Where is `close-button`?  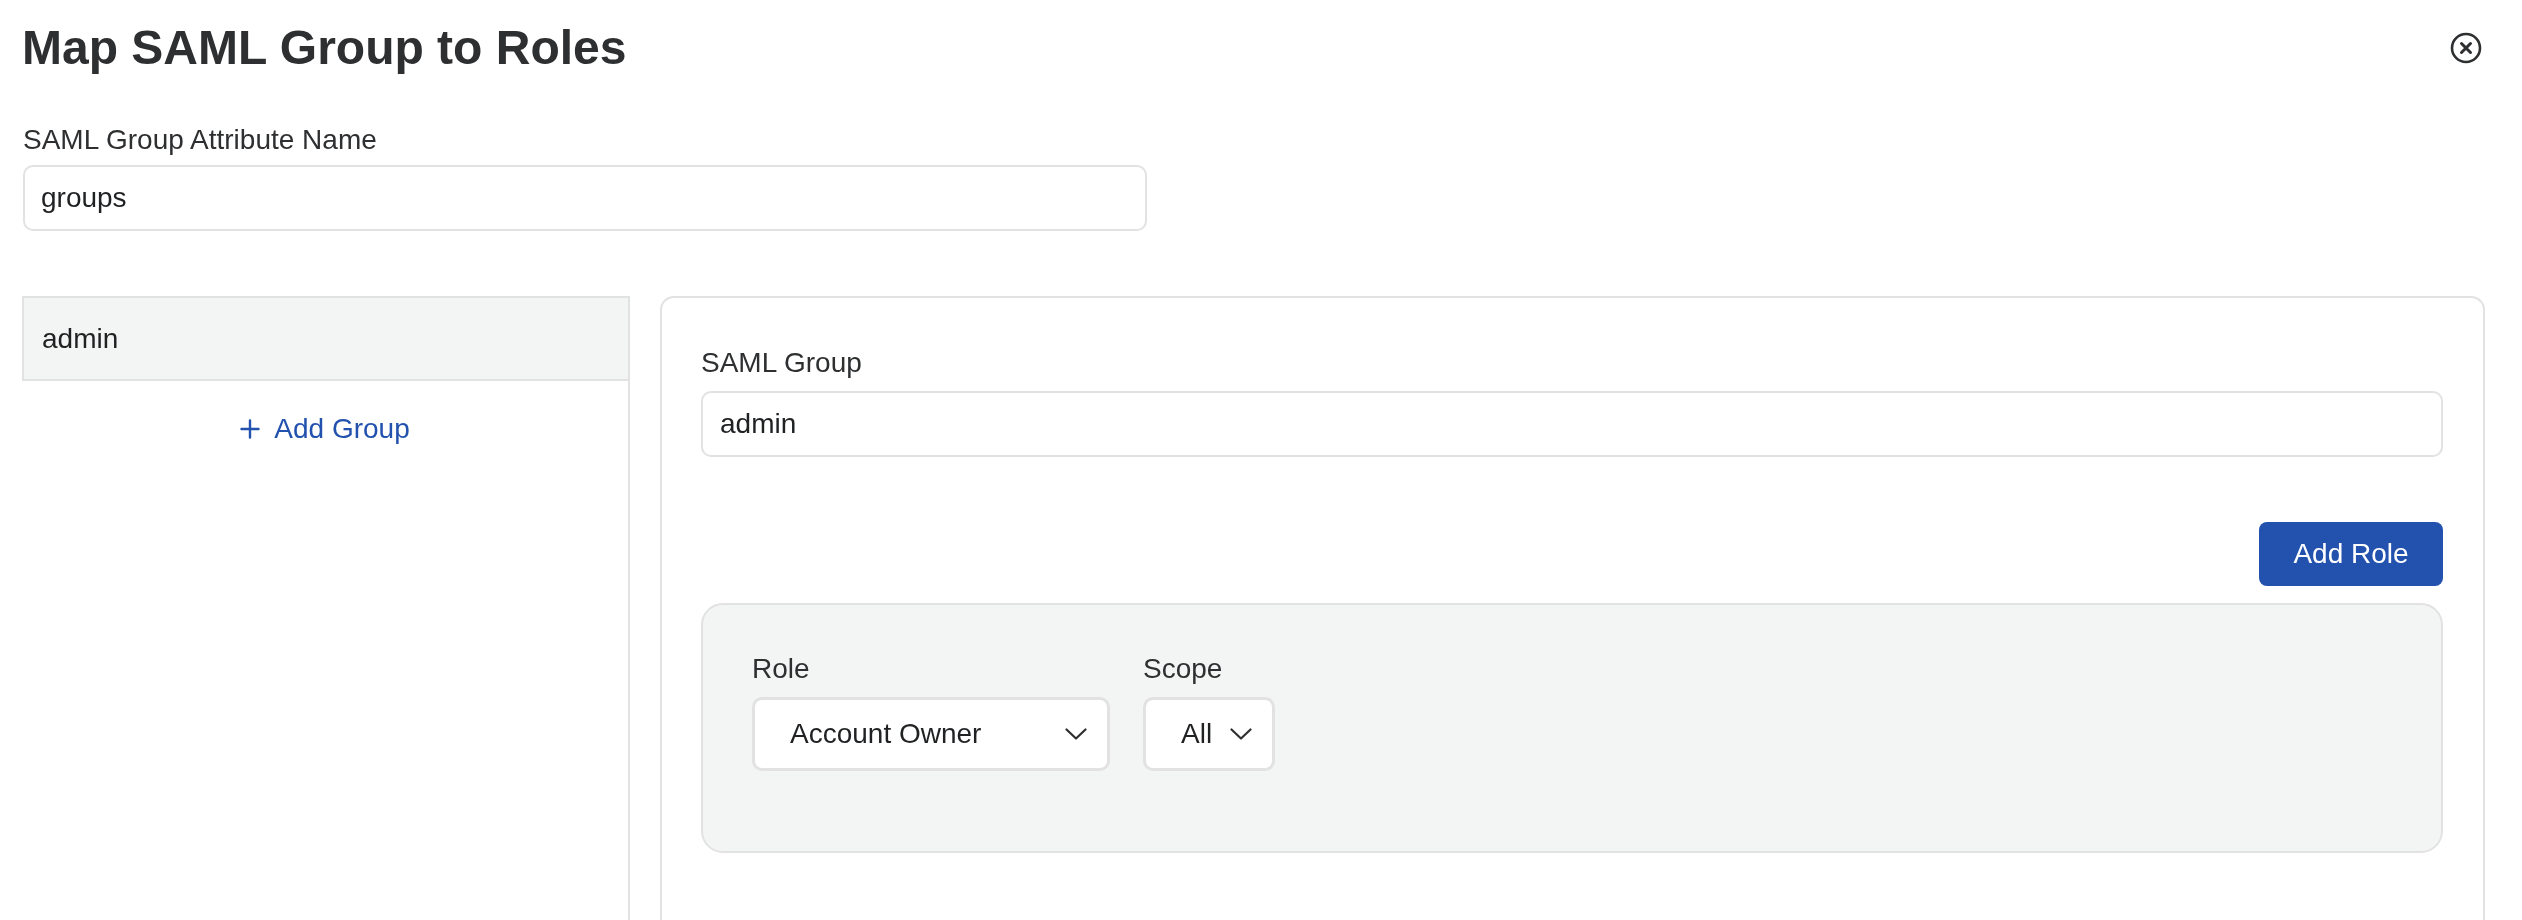 close-button is located at coordinates (2466, 48).